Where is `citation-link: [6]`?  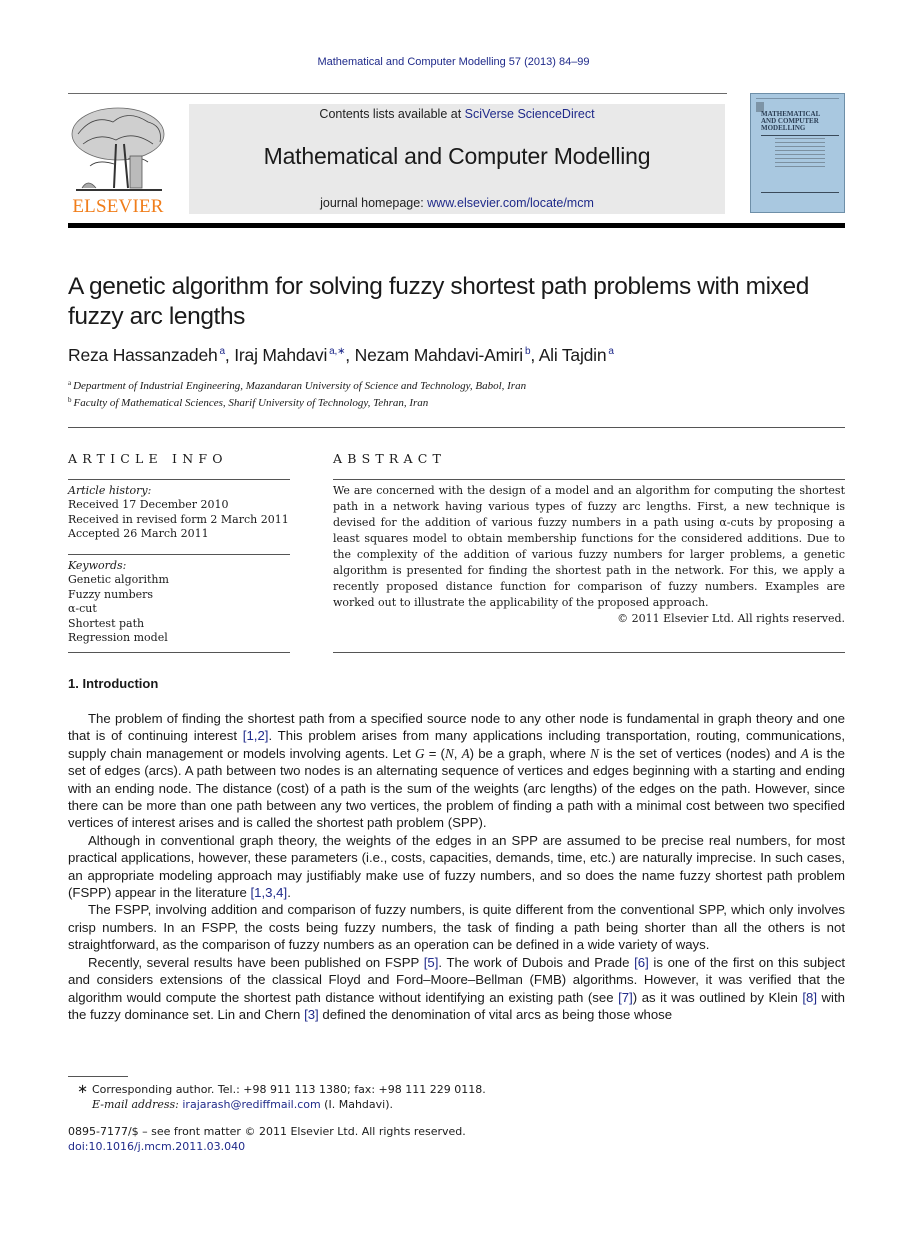 citation-link: [6] is located at coordinates (641, 962).